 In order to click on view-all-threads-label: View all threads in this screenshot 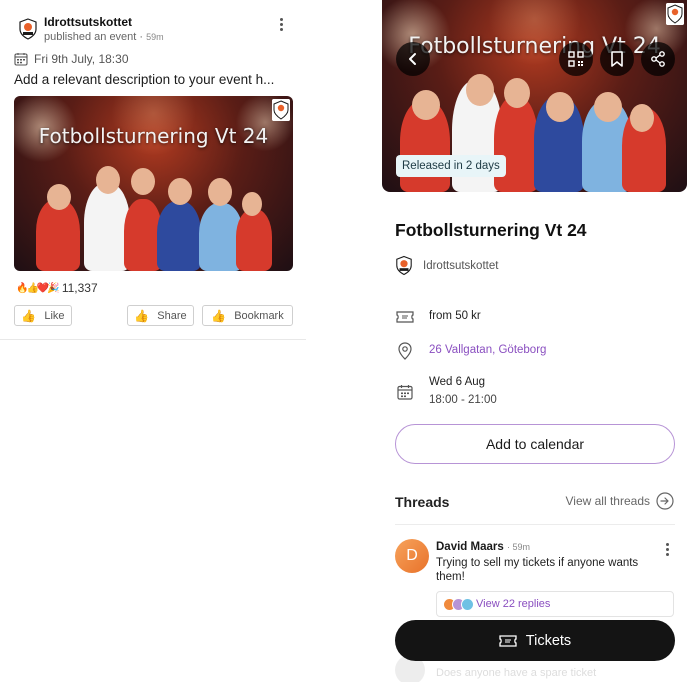, I will do `click(608, 501)`.